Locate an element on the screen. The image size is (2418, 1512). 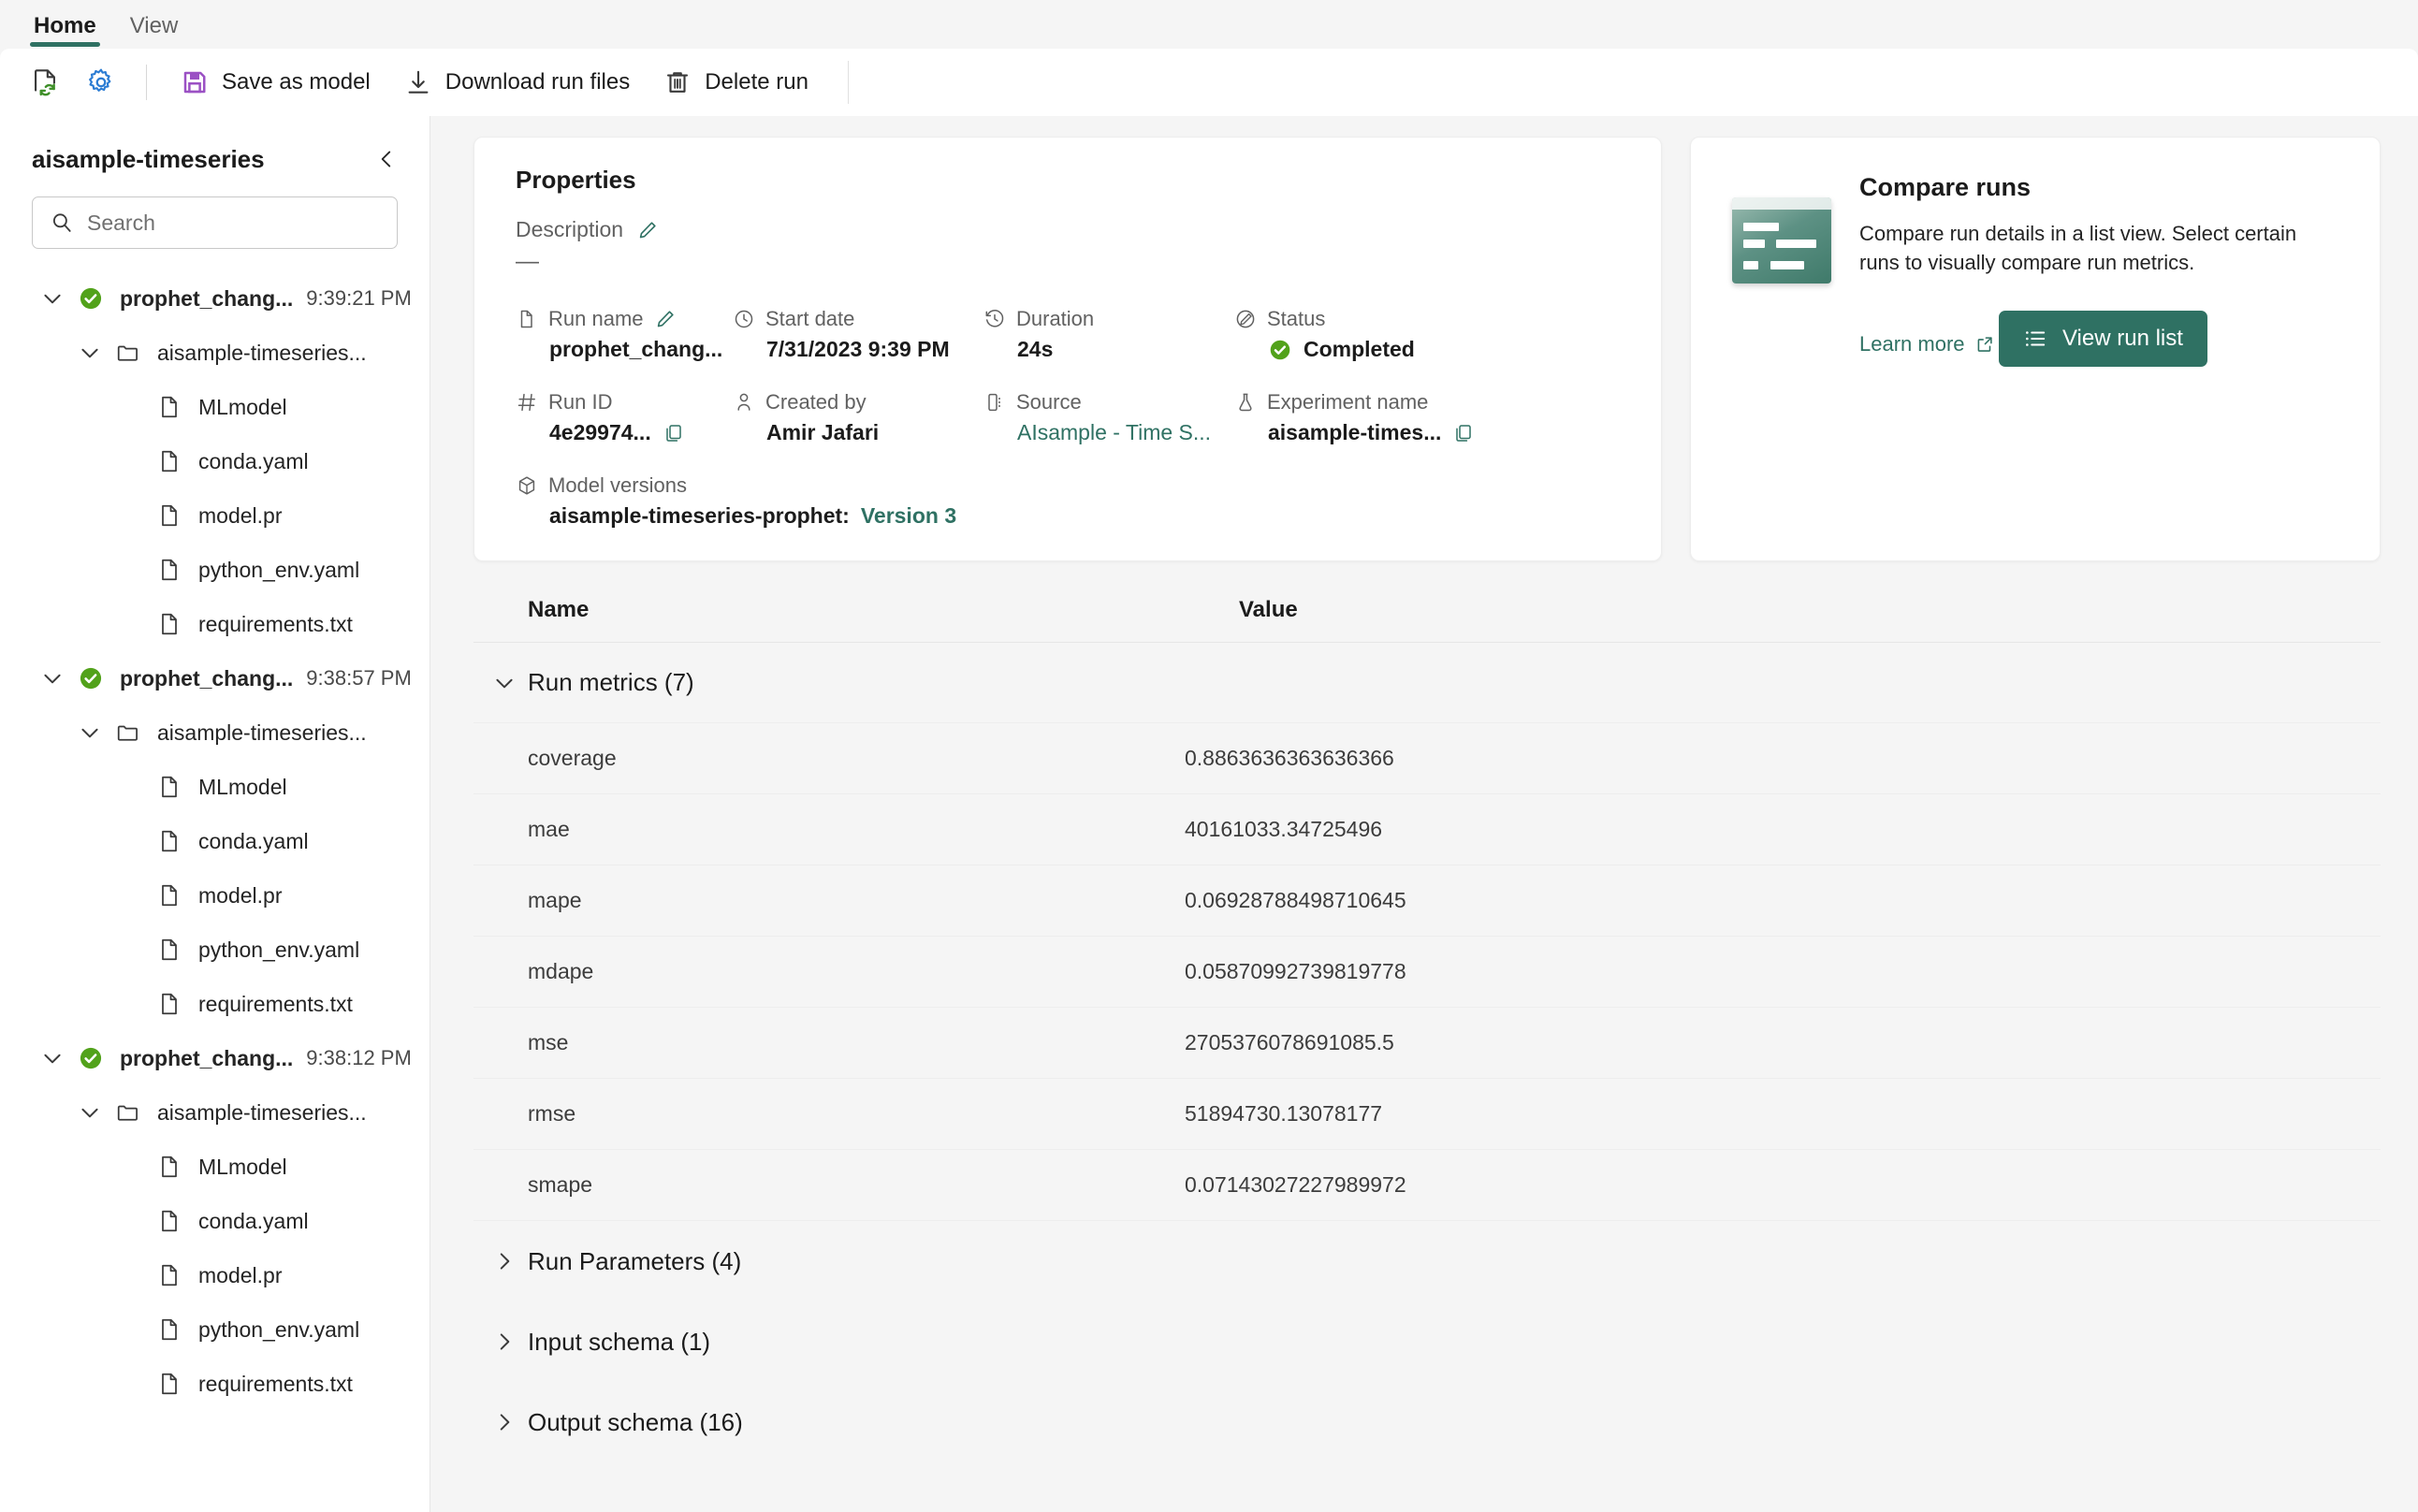
trash-icon is located at coordinates (677, 82).